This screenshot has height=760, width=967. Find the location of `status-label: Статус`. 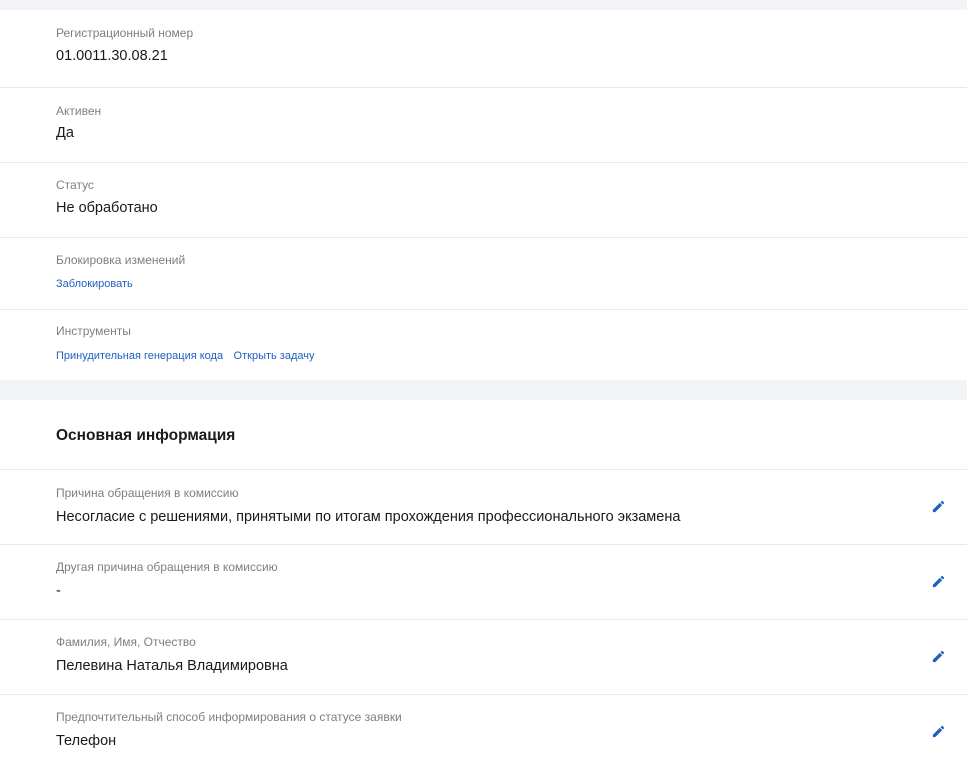

status-label: Статус is located at coordinates (75, 185).